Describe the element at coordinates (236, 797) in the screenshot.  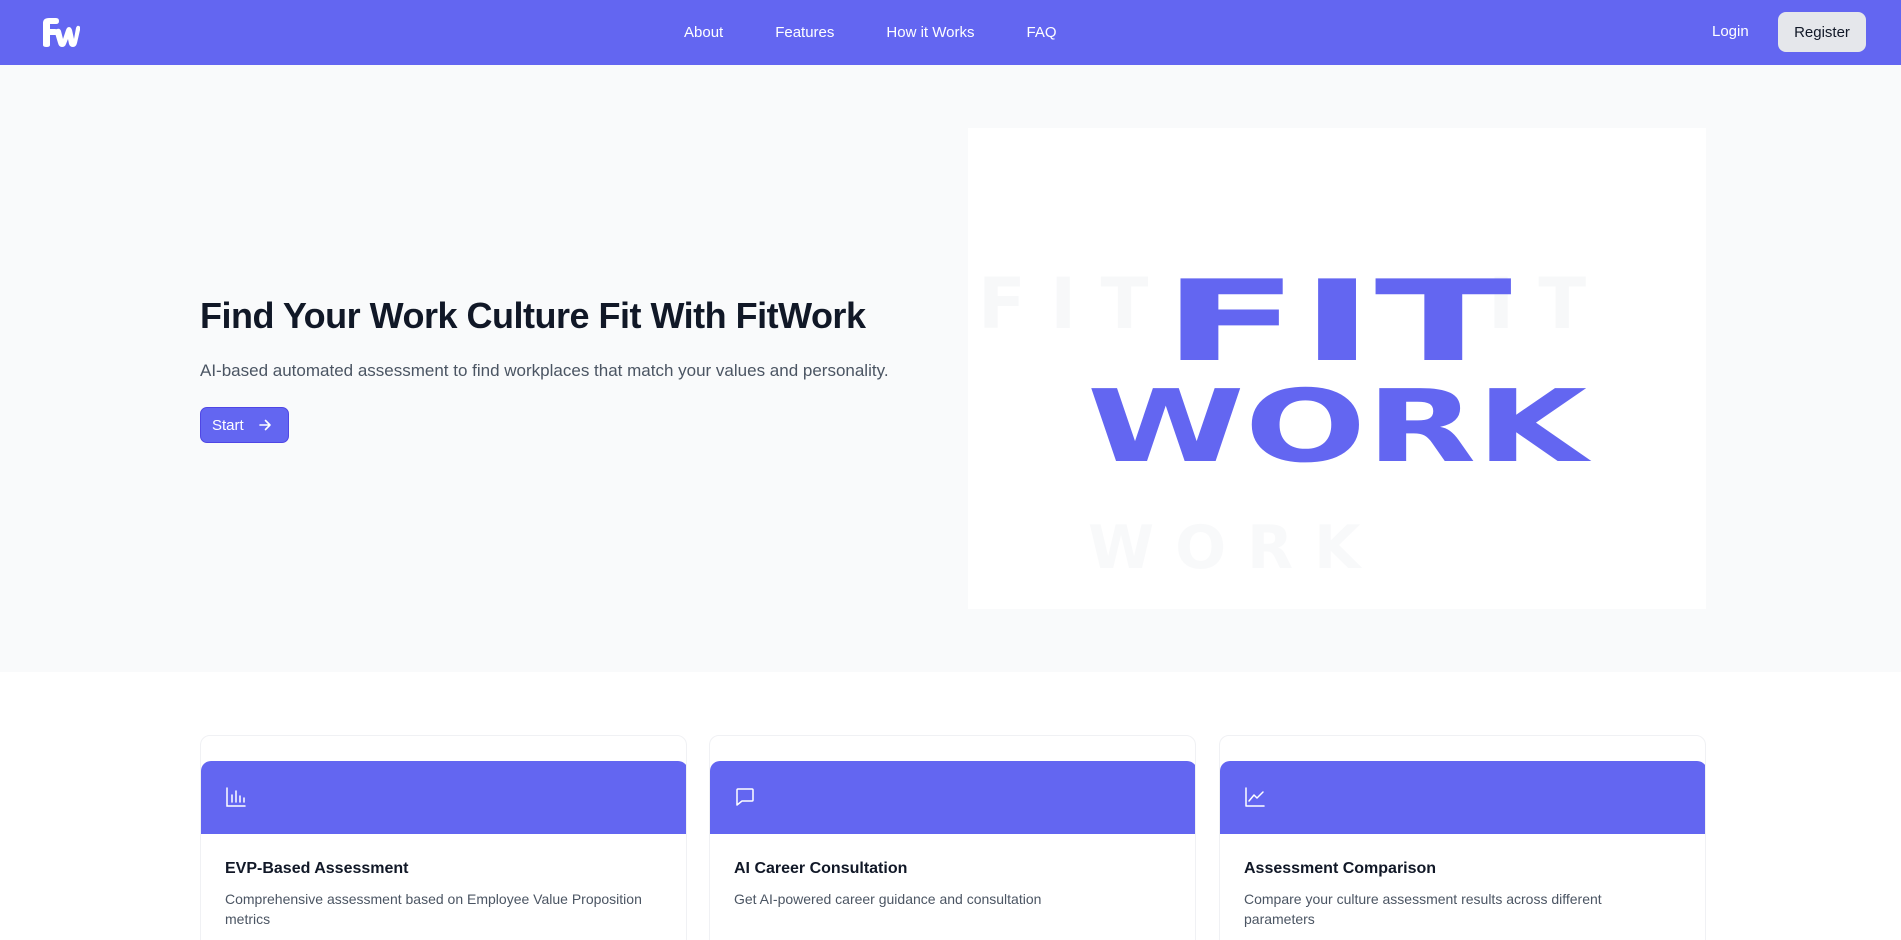
I see `bar-chart-icon` at that location.